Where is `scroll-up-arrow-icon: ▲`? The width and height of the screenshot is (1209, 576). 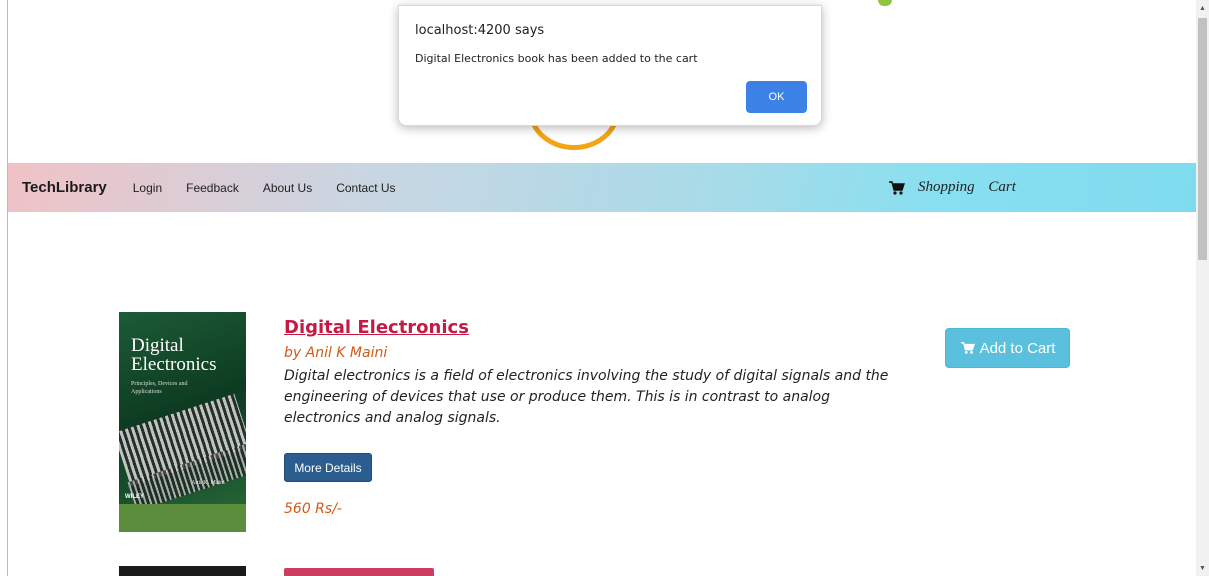 scroll-up-arrow-icon: ▲ is located at coordinates (1202, 8).